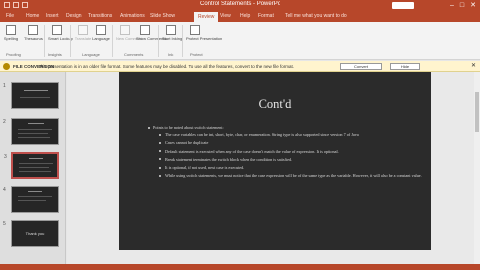 Image resolution: width=480 pixels, height=270 pixels. What do you see at coordinates (132, 16) in the screenshot?
I see `tab-animations: Animations` at bounding box center [132, 16].